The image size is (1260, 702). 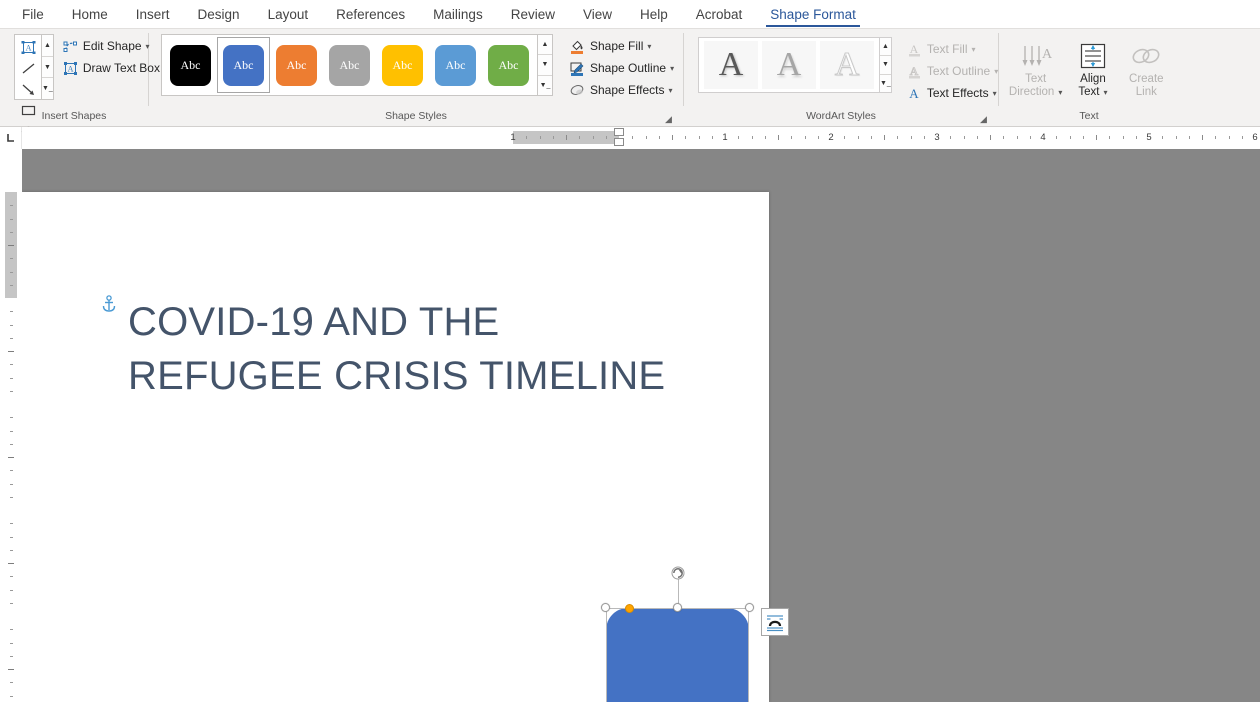 What do you see at coordinates (28, 47) in the screenshot?
I see `shape-text-box: A` at bounding box center [28, 47].